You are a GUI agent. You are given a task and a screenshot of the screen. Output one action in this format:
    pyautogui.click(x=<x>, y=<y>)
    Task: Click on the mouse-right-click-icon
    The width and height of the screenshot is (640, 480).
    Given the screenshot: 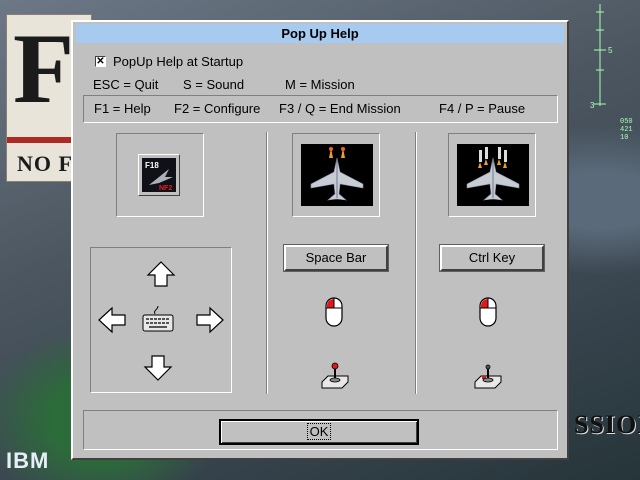 What is the action you would take?
    pyautogui.click(x=488, y=312)
    